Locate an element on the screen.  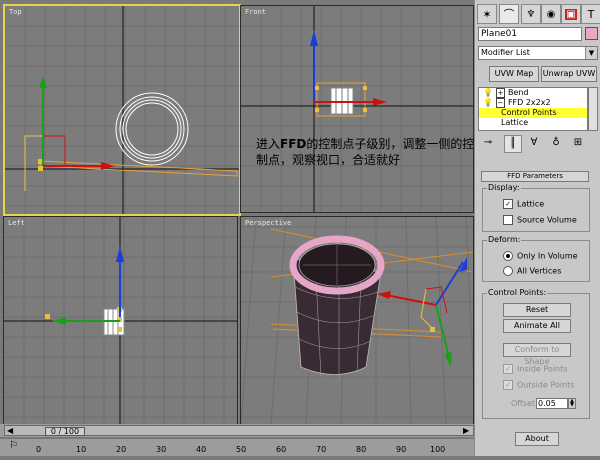
tab-utilities: T is located at coordinates (590, 14).